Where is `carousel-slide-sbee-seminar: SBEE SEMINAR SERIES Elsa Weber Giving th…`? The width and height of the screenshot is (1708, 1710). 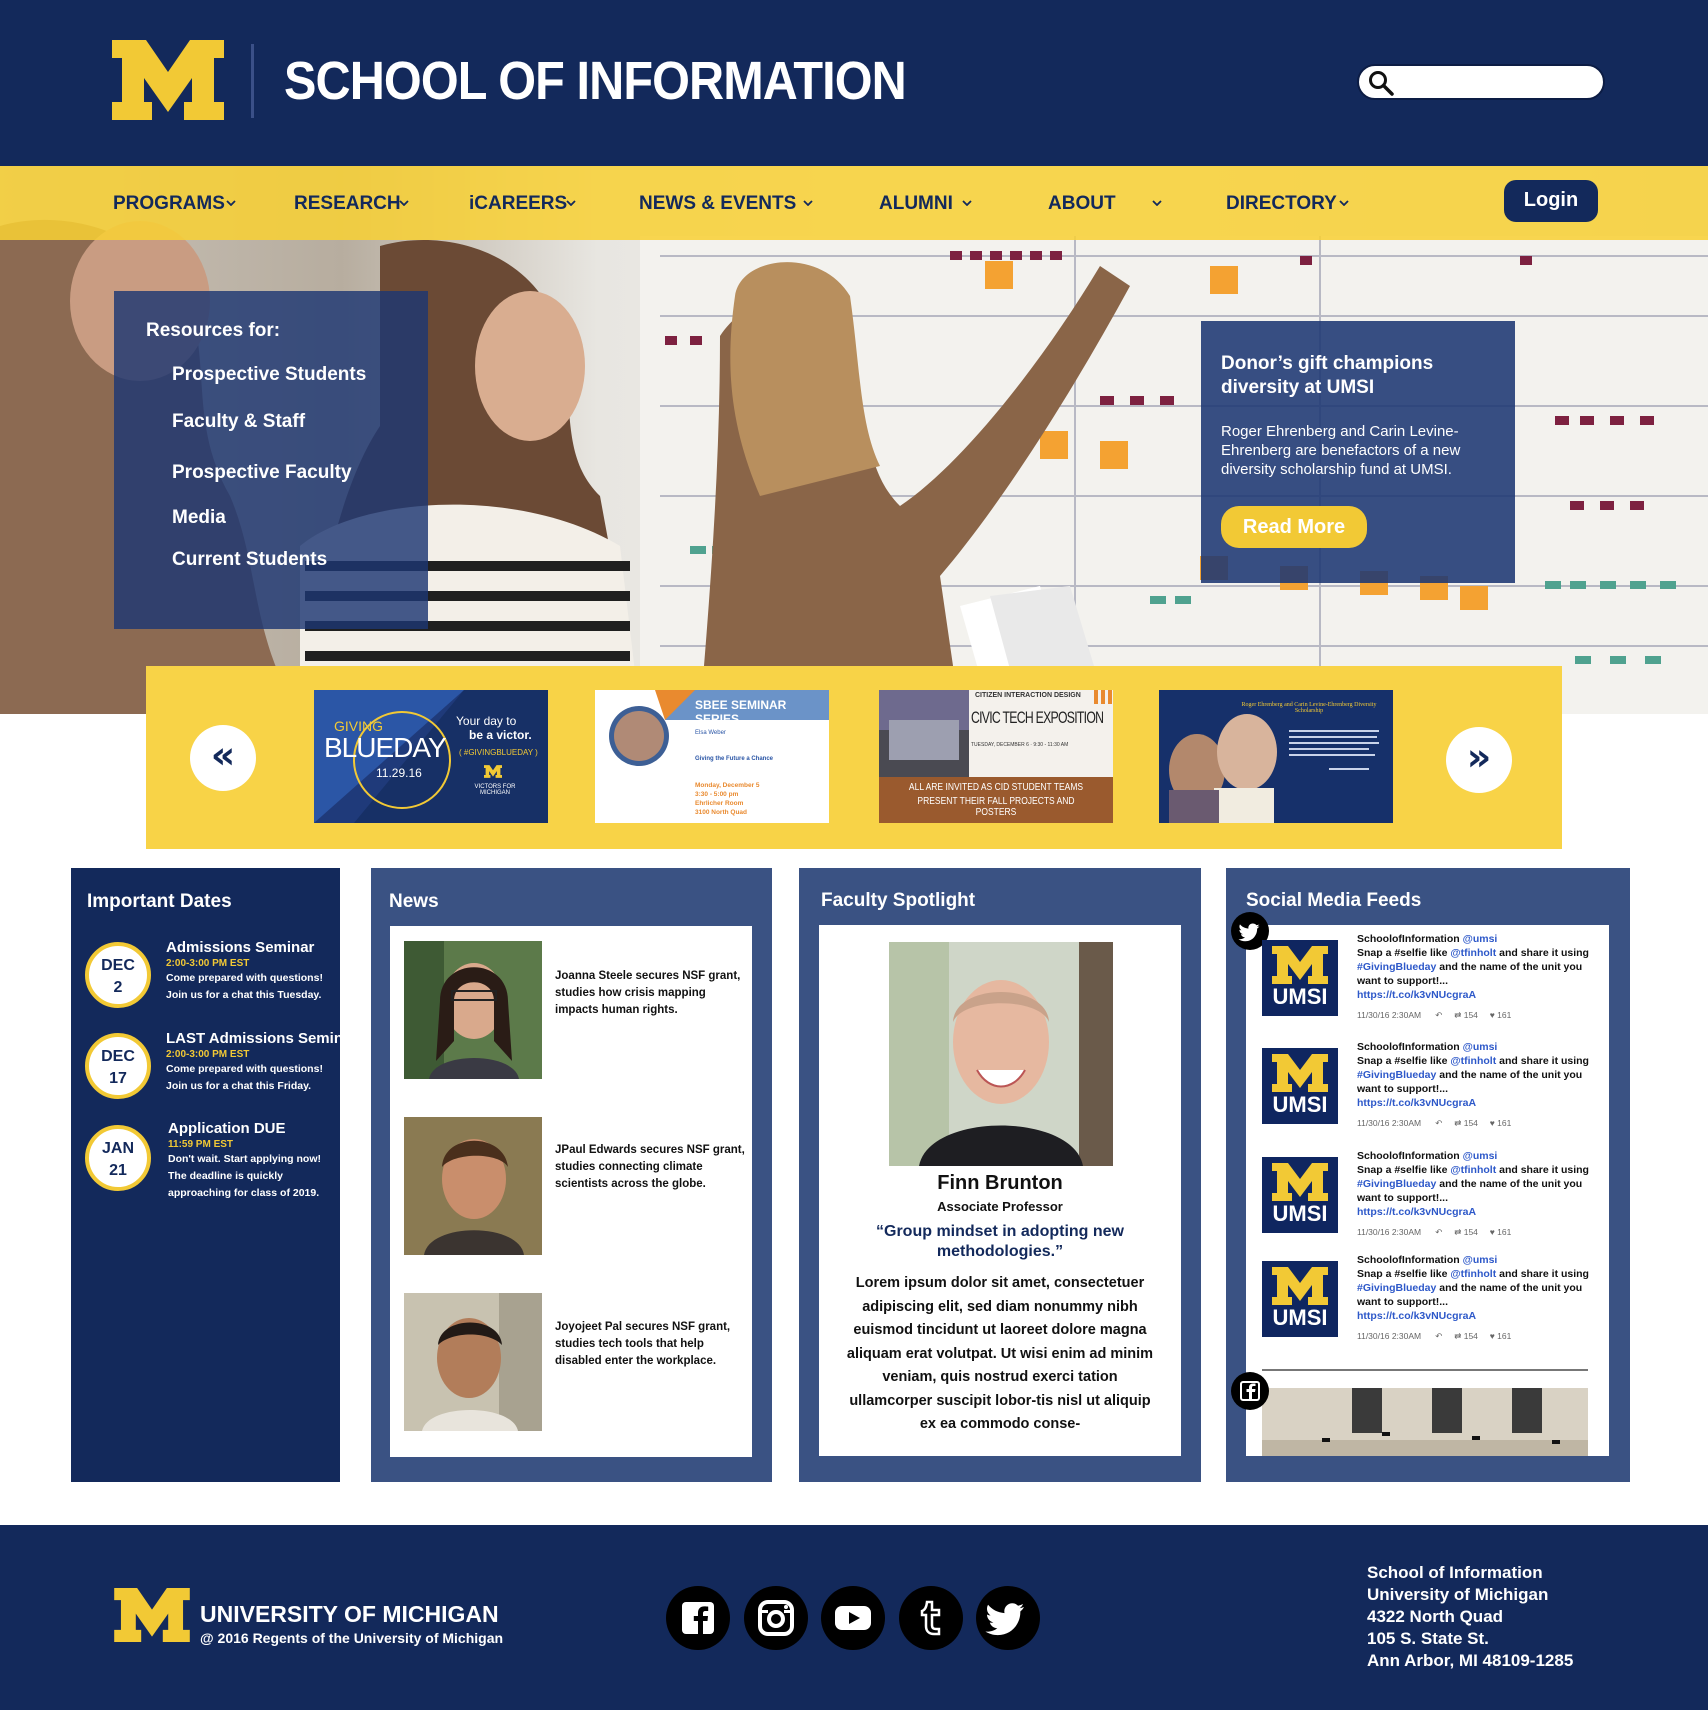 carousel-slide-sbee-seminar: SBEE SEMINAR SERIES Elsa Weber Giving th… is located at coordinates (712, 756).